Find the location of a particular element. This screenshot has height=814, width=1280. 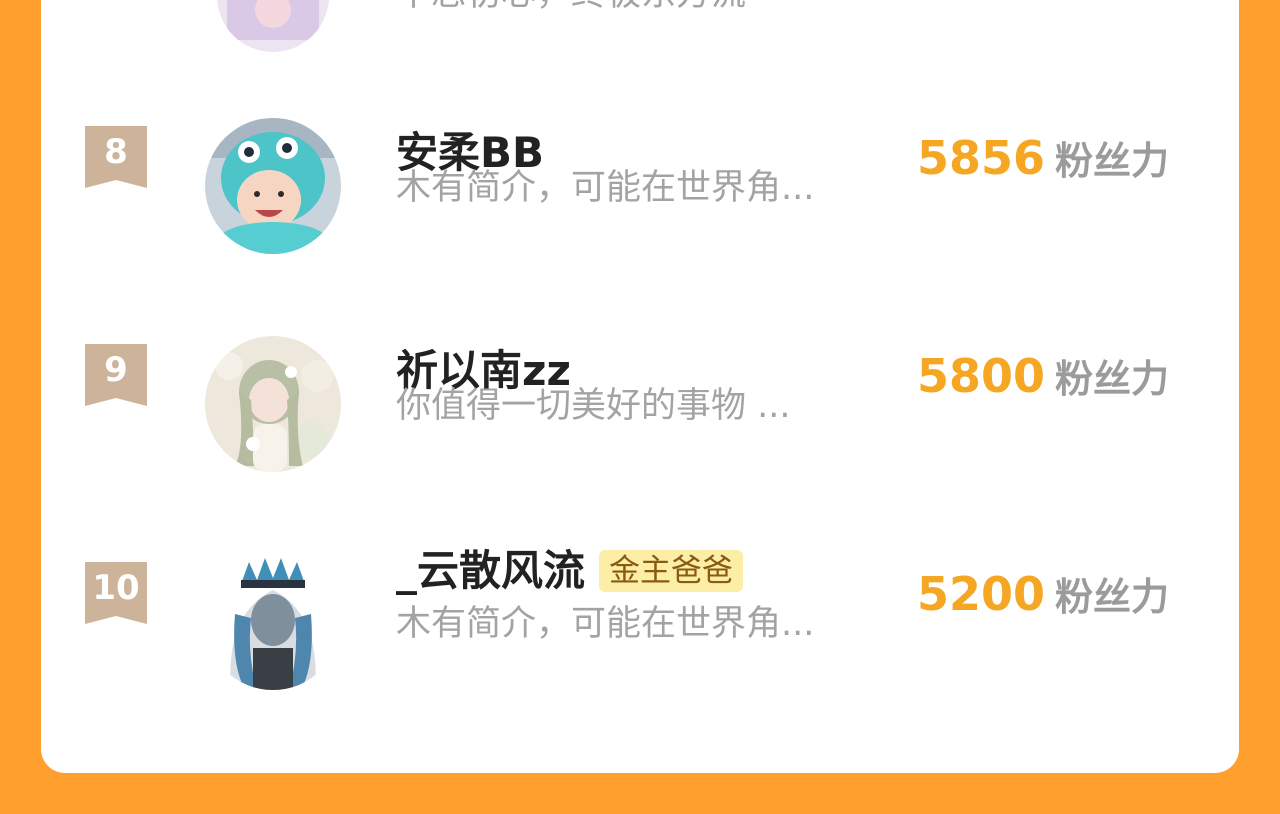

fan-power-value: 5200 is located at coordinates (981, 594).